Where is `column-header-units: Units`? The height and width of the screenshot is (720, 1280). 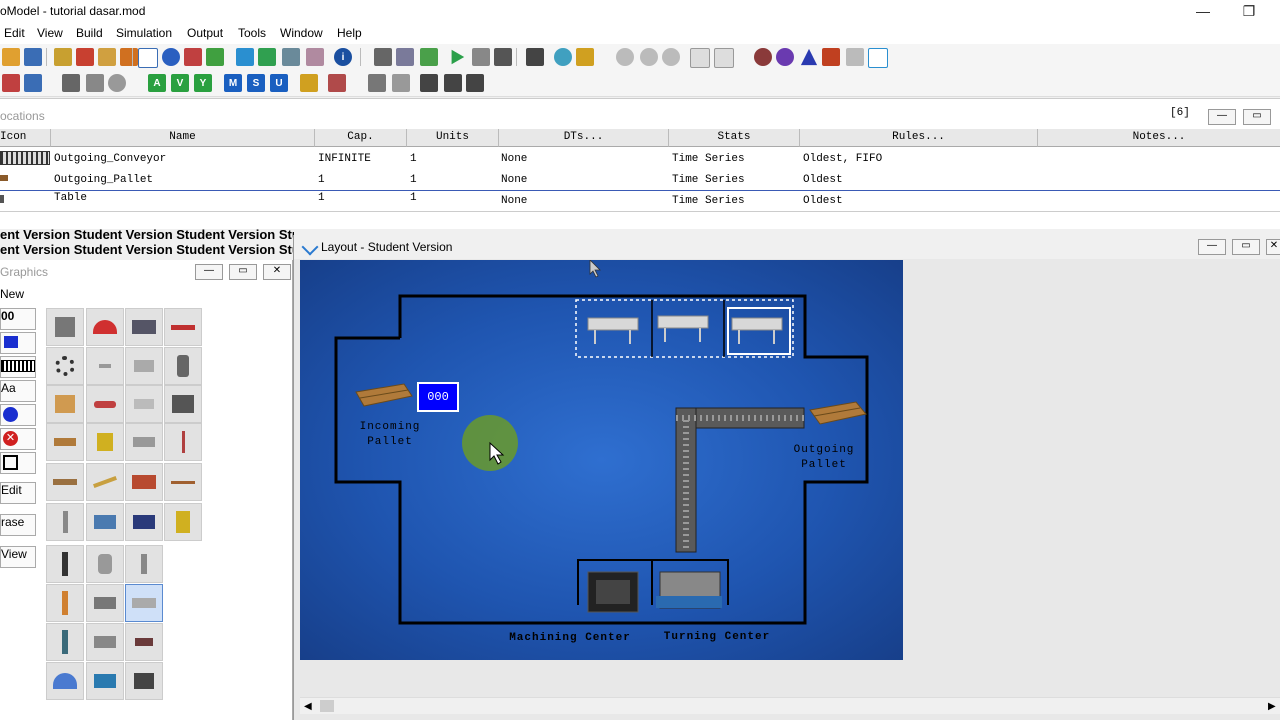 column-header-units: Units is located at coordinates (453, 138).